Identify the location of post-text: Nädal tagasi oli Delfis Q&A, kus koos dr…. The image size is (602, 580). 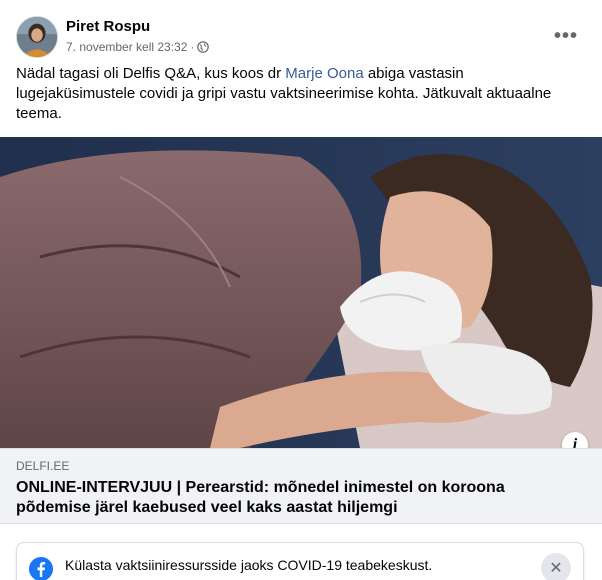
(296, 94).